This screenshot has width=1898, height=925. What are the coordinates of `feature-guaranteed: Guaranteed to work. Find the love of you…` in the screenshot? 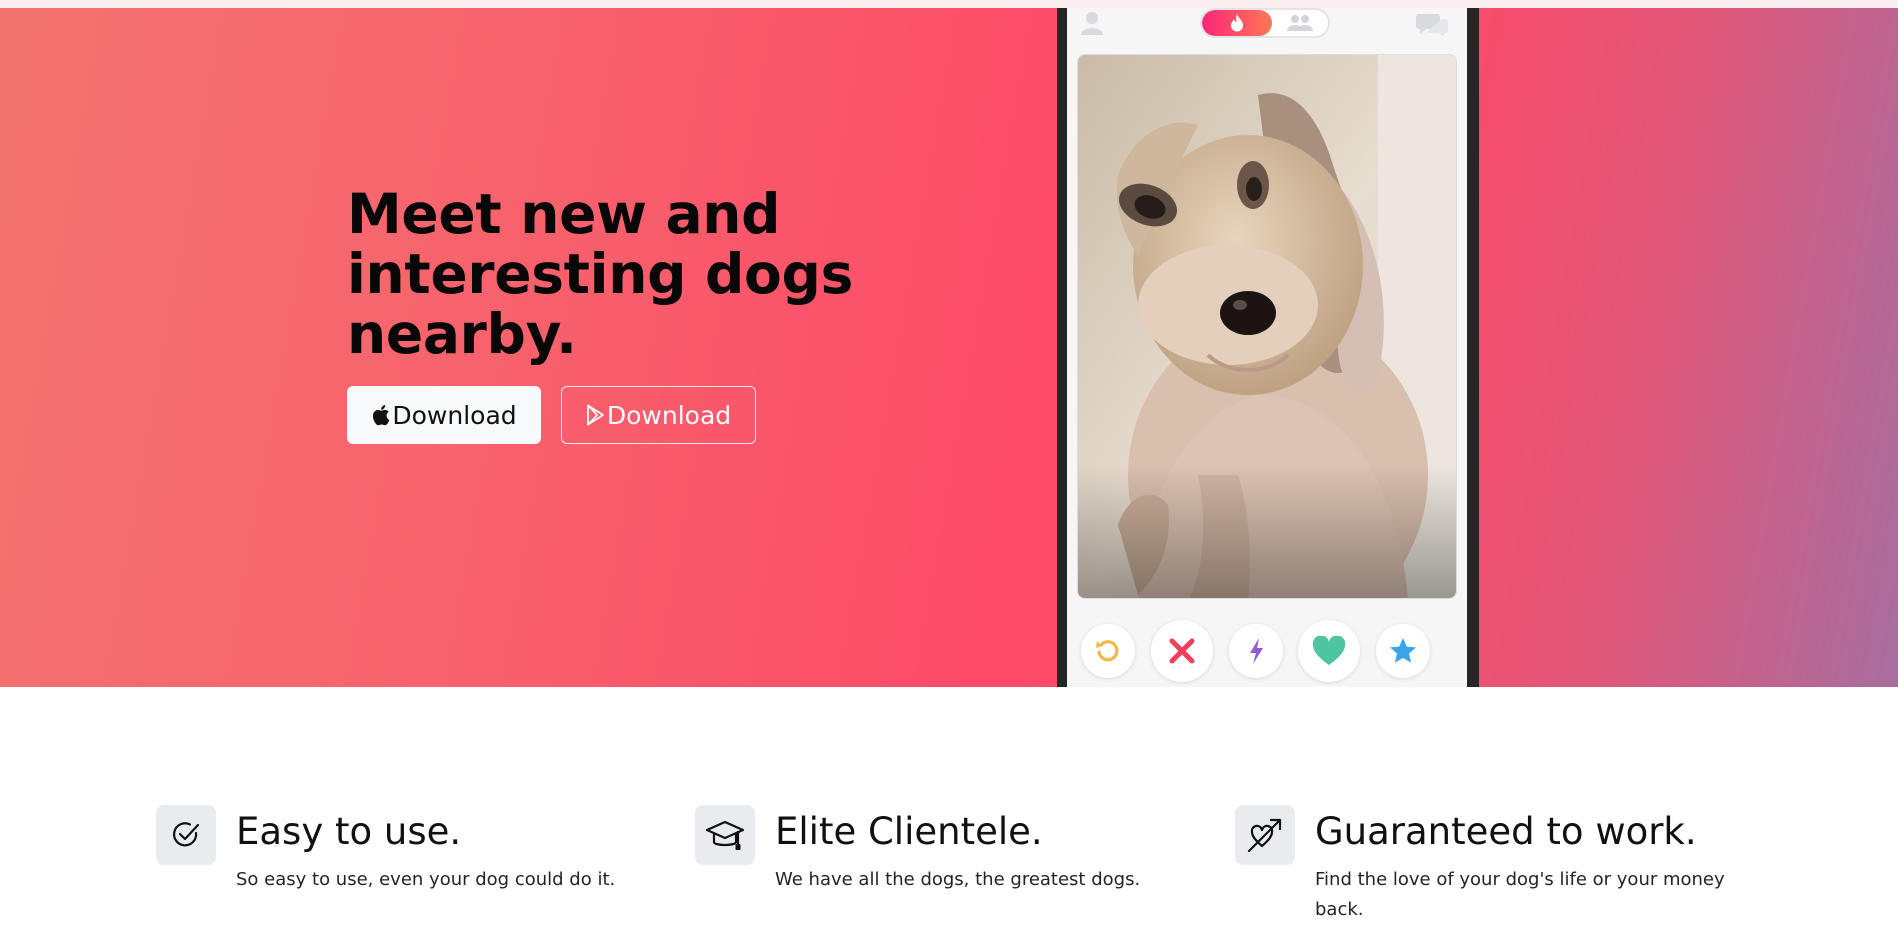 It's located at (1495, 862).